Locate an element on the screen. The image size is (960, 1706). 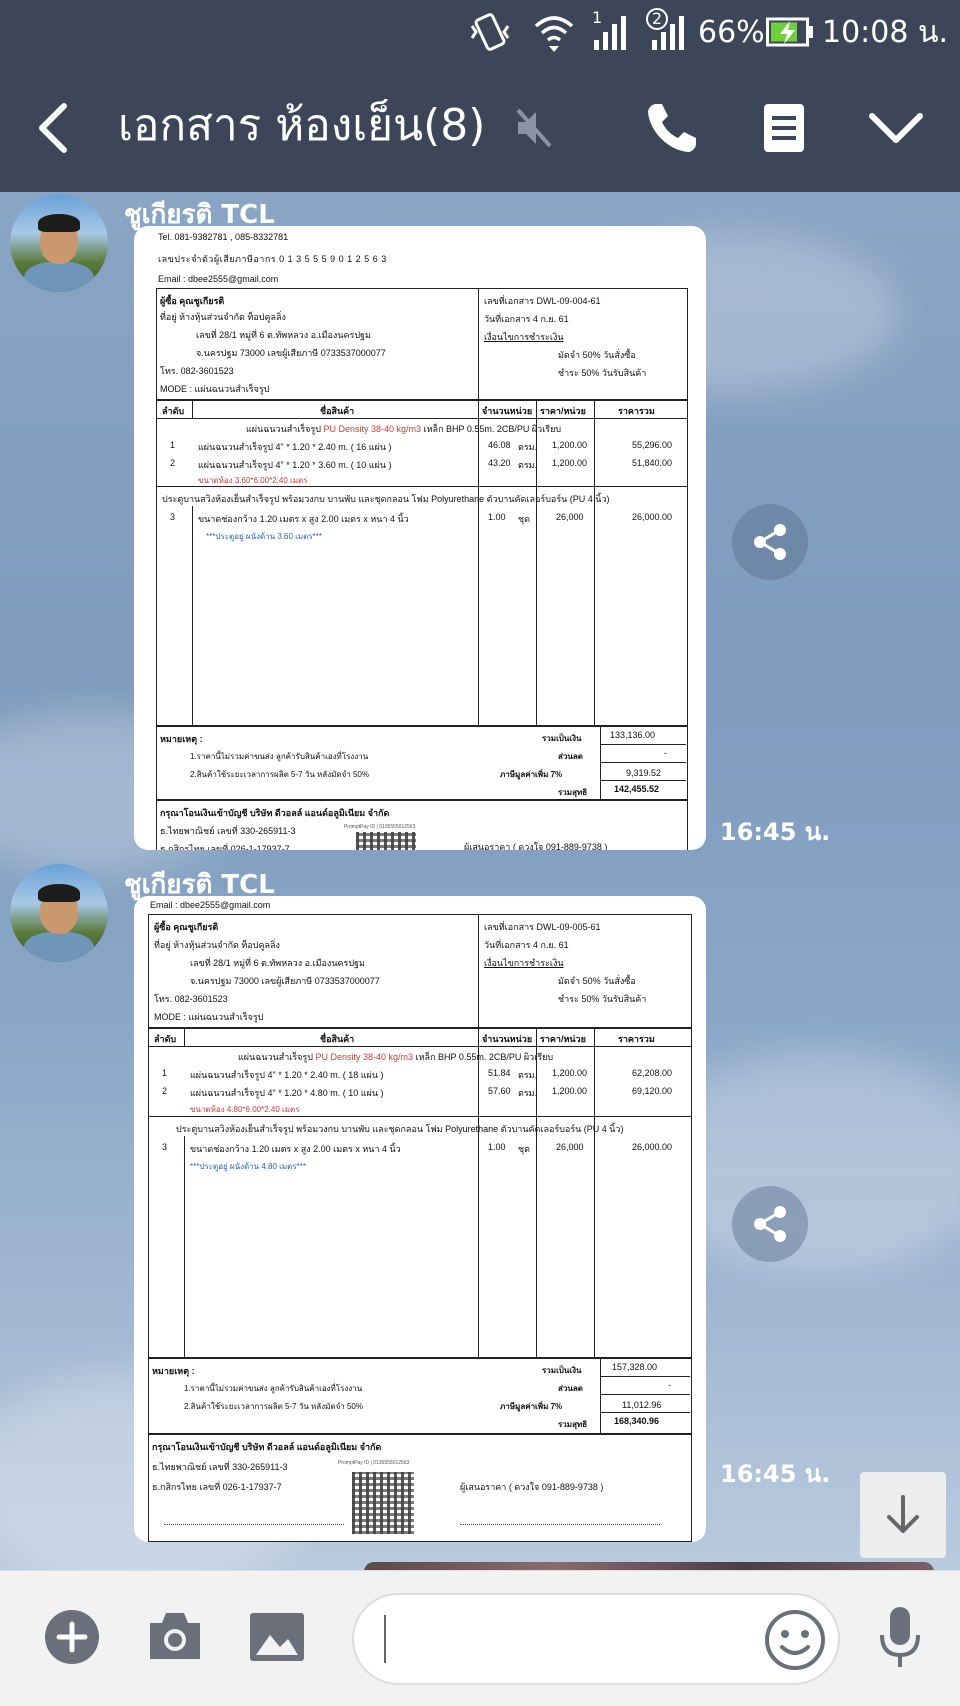
row-qty: 57.60 is located at coordinates (499, 1091).